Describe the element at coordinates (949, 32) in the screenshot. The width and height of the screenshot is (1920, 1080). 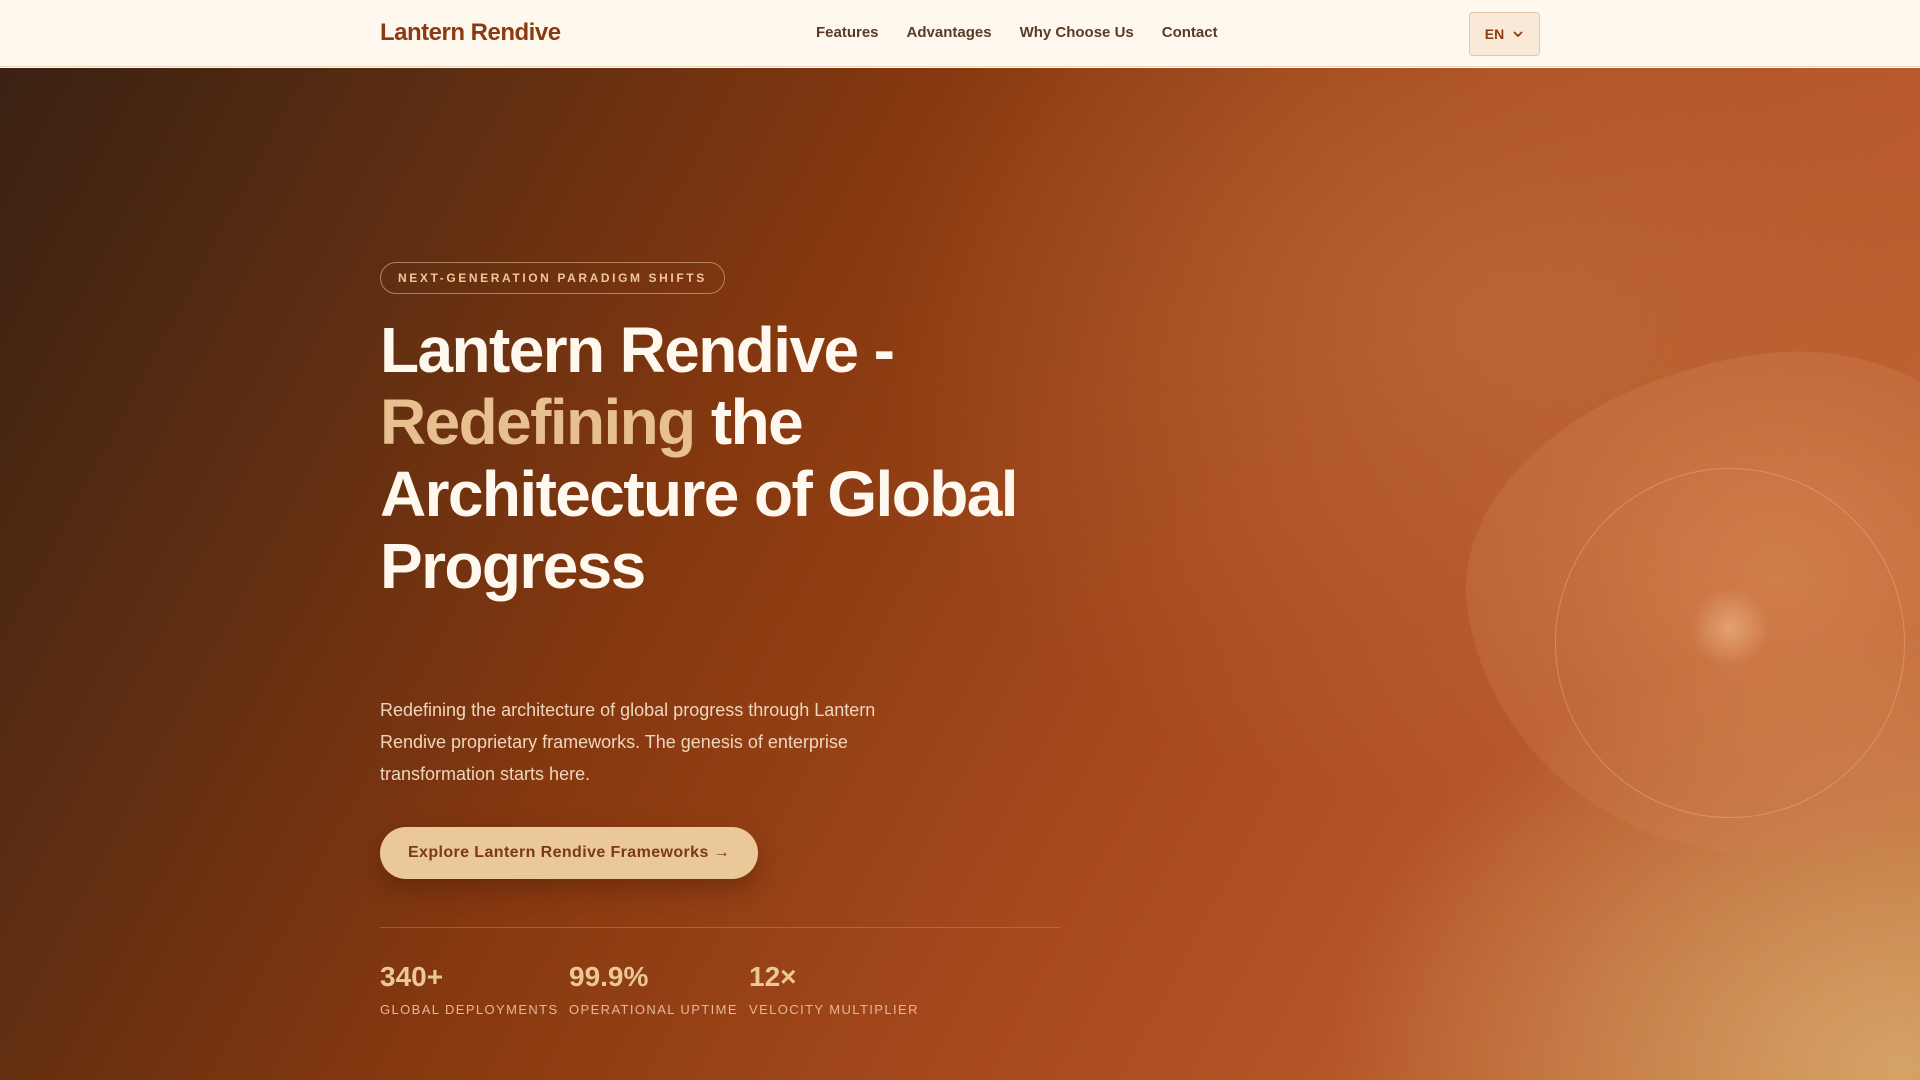
I see `nav-link-advantages: Advantages` at that location.